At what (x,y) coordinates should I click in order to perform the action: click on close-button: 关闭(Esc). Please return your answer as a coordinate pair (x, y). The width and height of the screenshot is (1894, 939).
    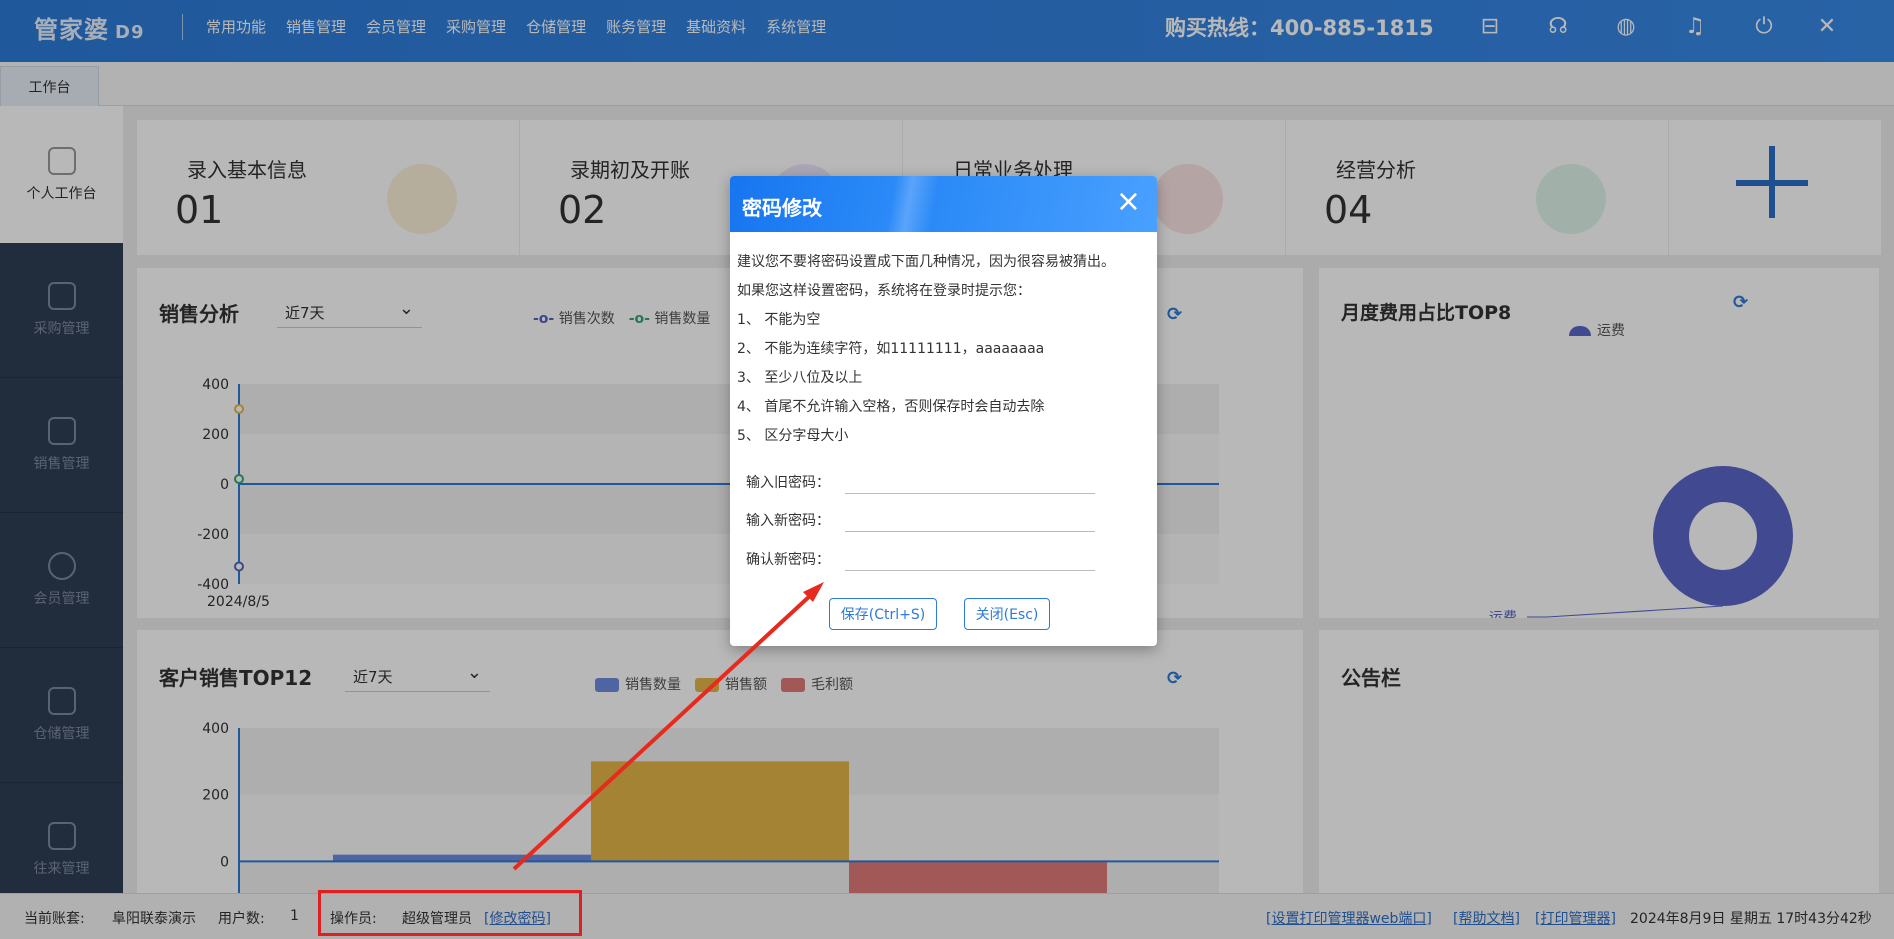
    Looking at the image, I should click on (1007, 614).